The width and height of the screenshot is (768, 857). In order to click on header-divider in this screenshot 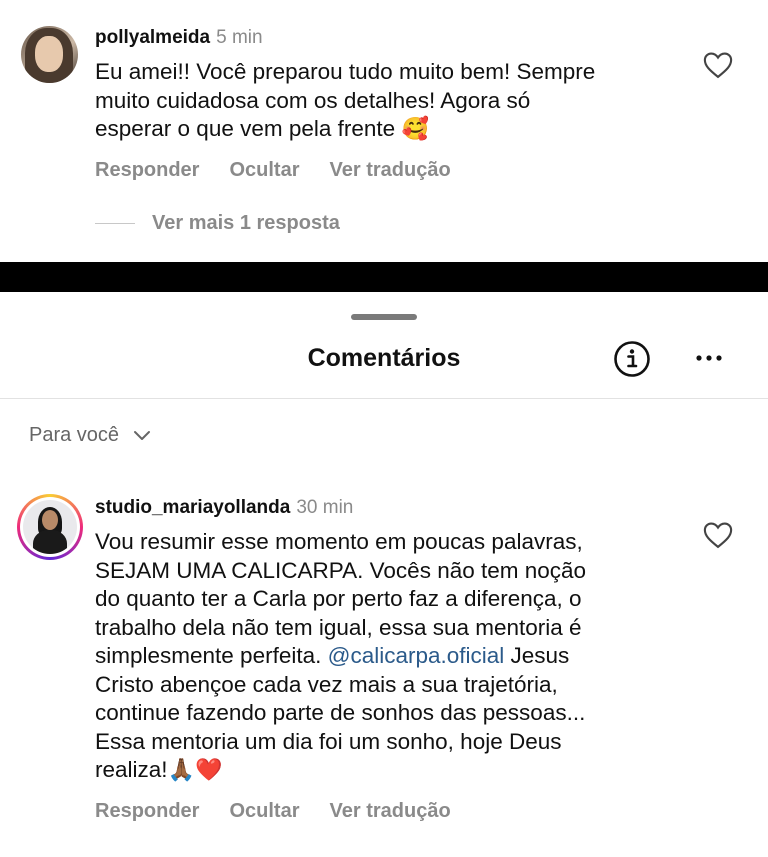, I will do `click(384, 398)`.